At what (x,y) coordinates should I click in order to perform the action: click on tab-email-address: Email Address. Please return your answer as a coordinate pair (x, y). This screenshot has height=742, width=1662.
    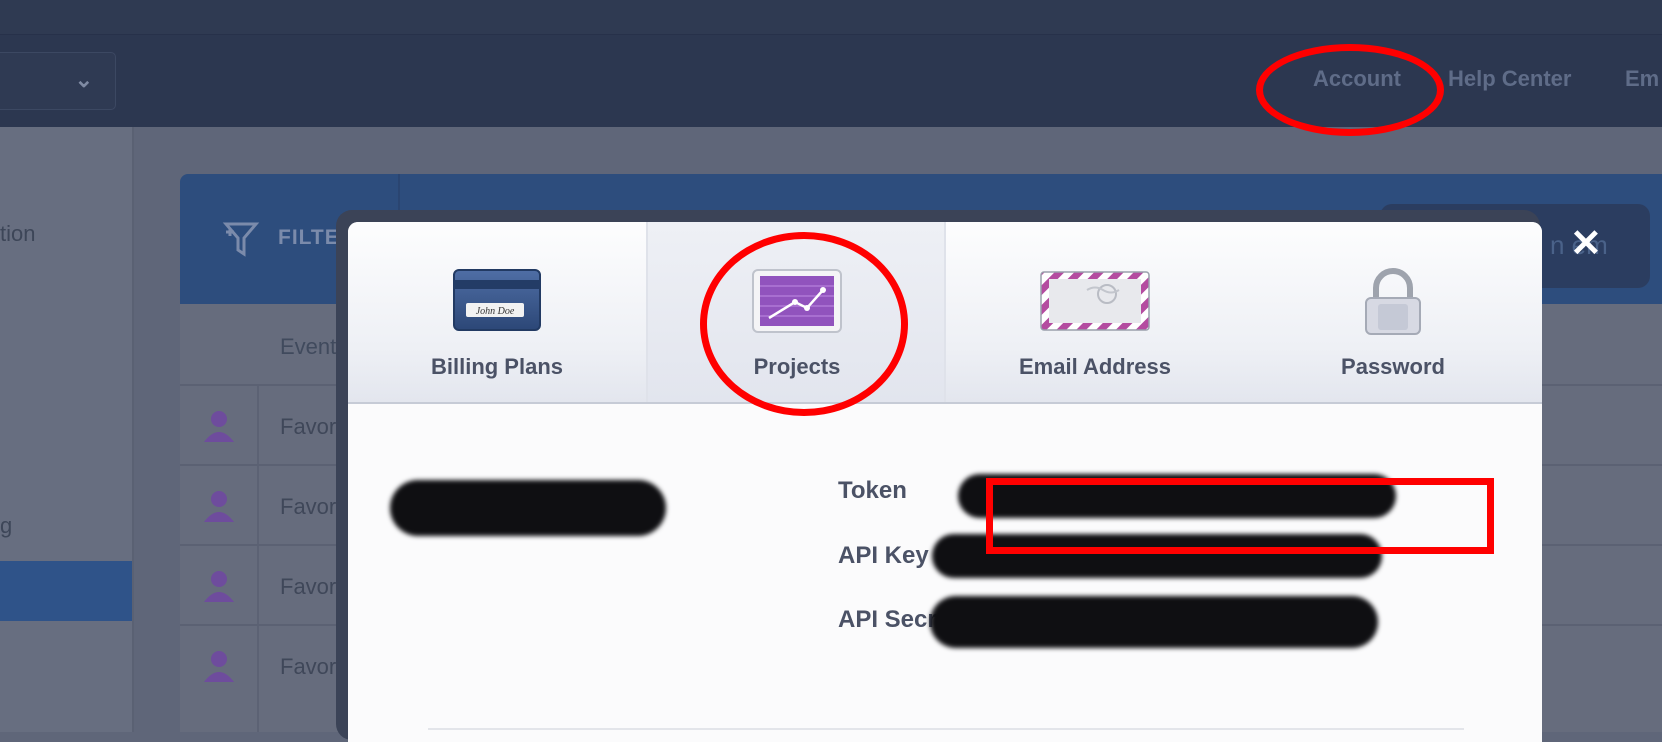
    Looking at the image, I should click on (1095, 312).